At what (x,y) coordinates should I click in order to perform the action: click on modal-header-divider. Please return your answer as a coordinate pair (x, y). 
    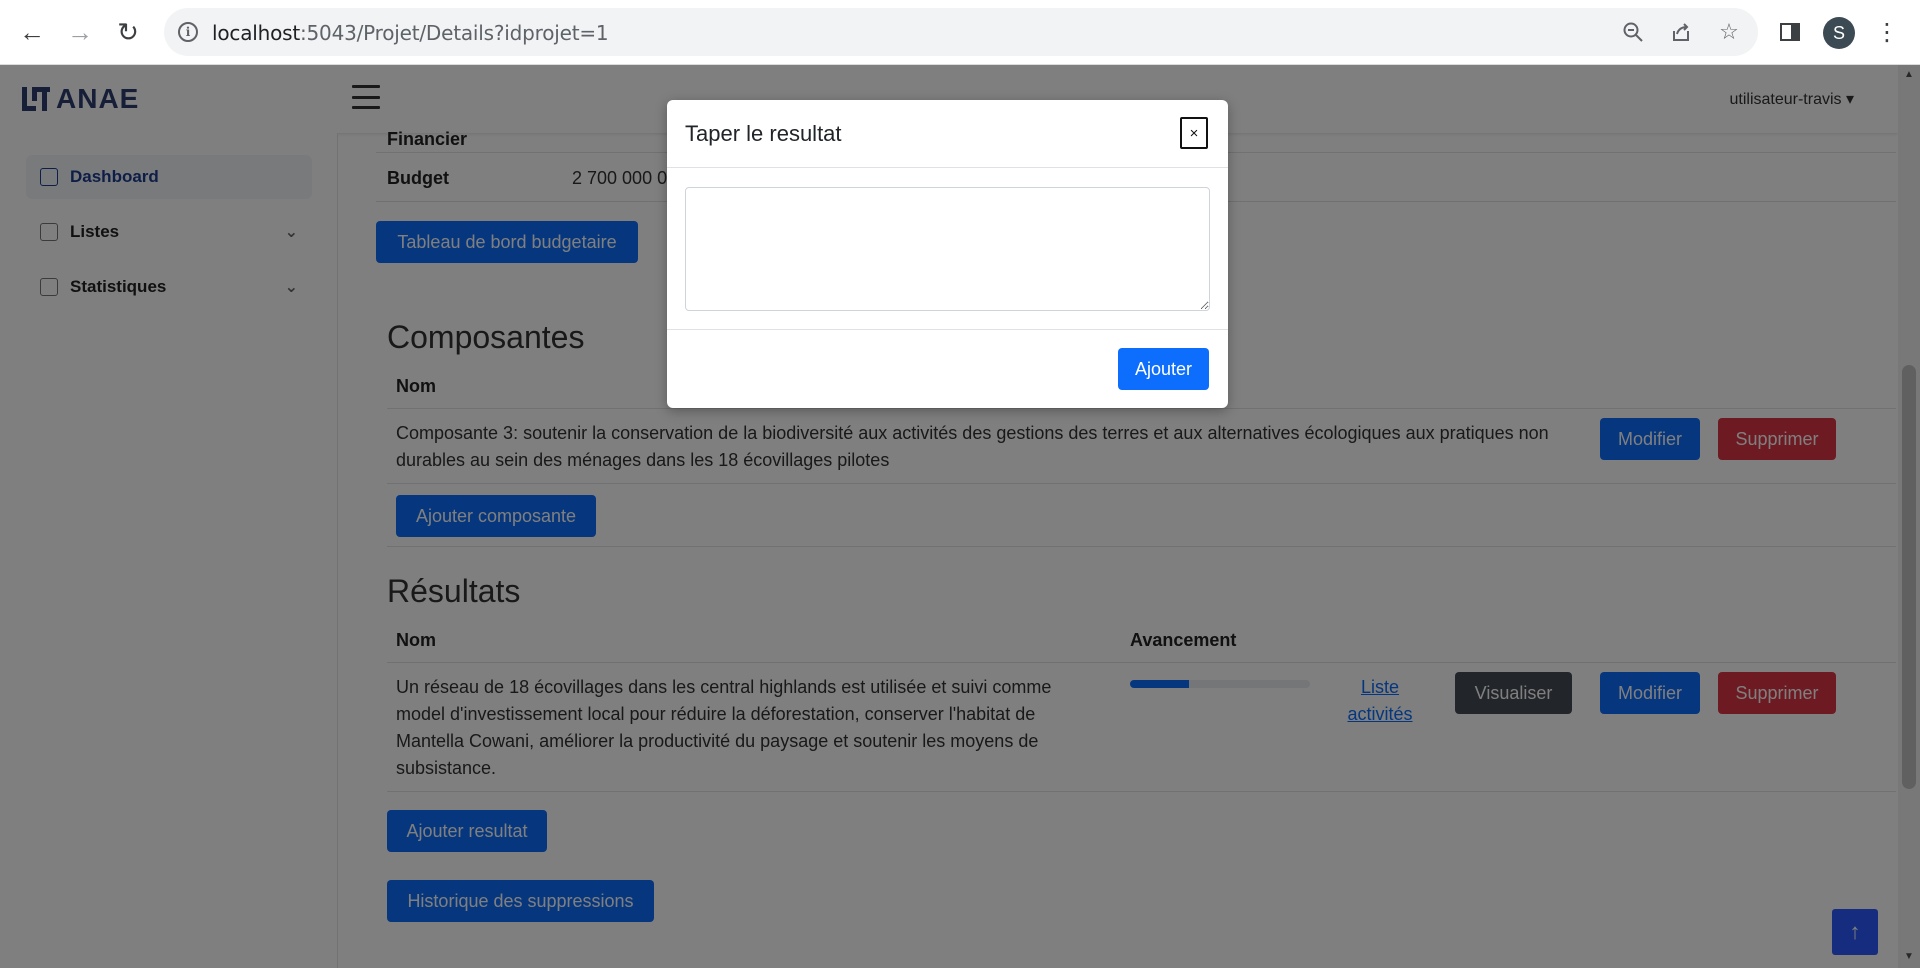
    Looking at the image, I should click on (947, 167).